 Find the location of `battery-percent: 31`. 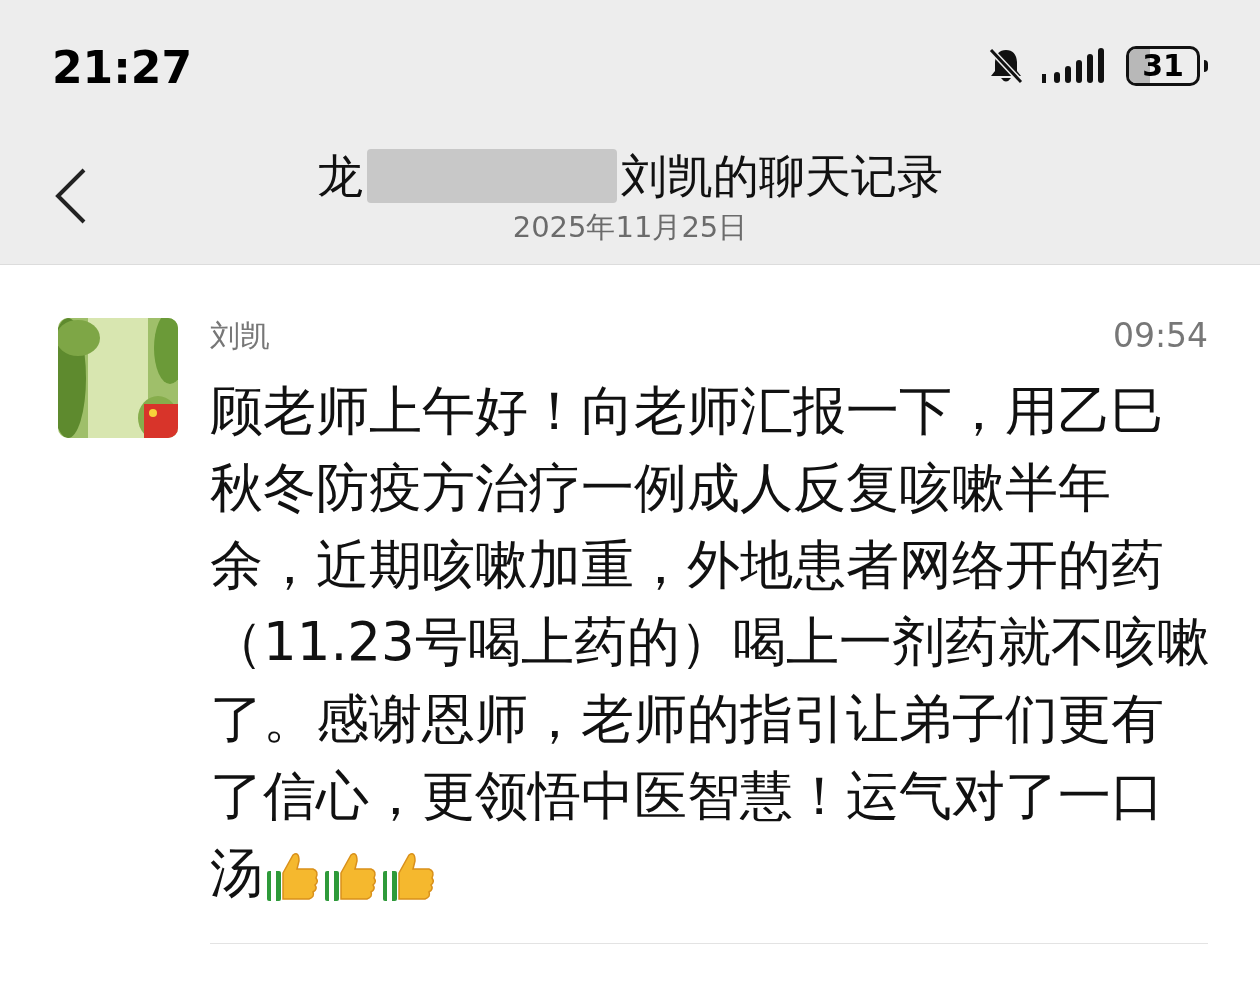

battery-percent: 31 is located at coordinates (1163, 66).